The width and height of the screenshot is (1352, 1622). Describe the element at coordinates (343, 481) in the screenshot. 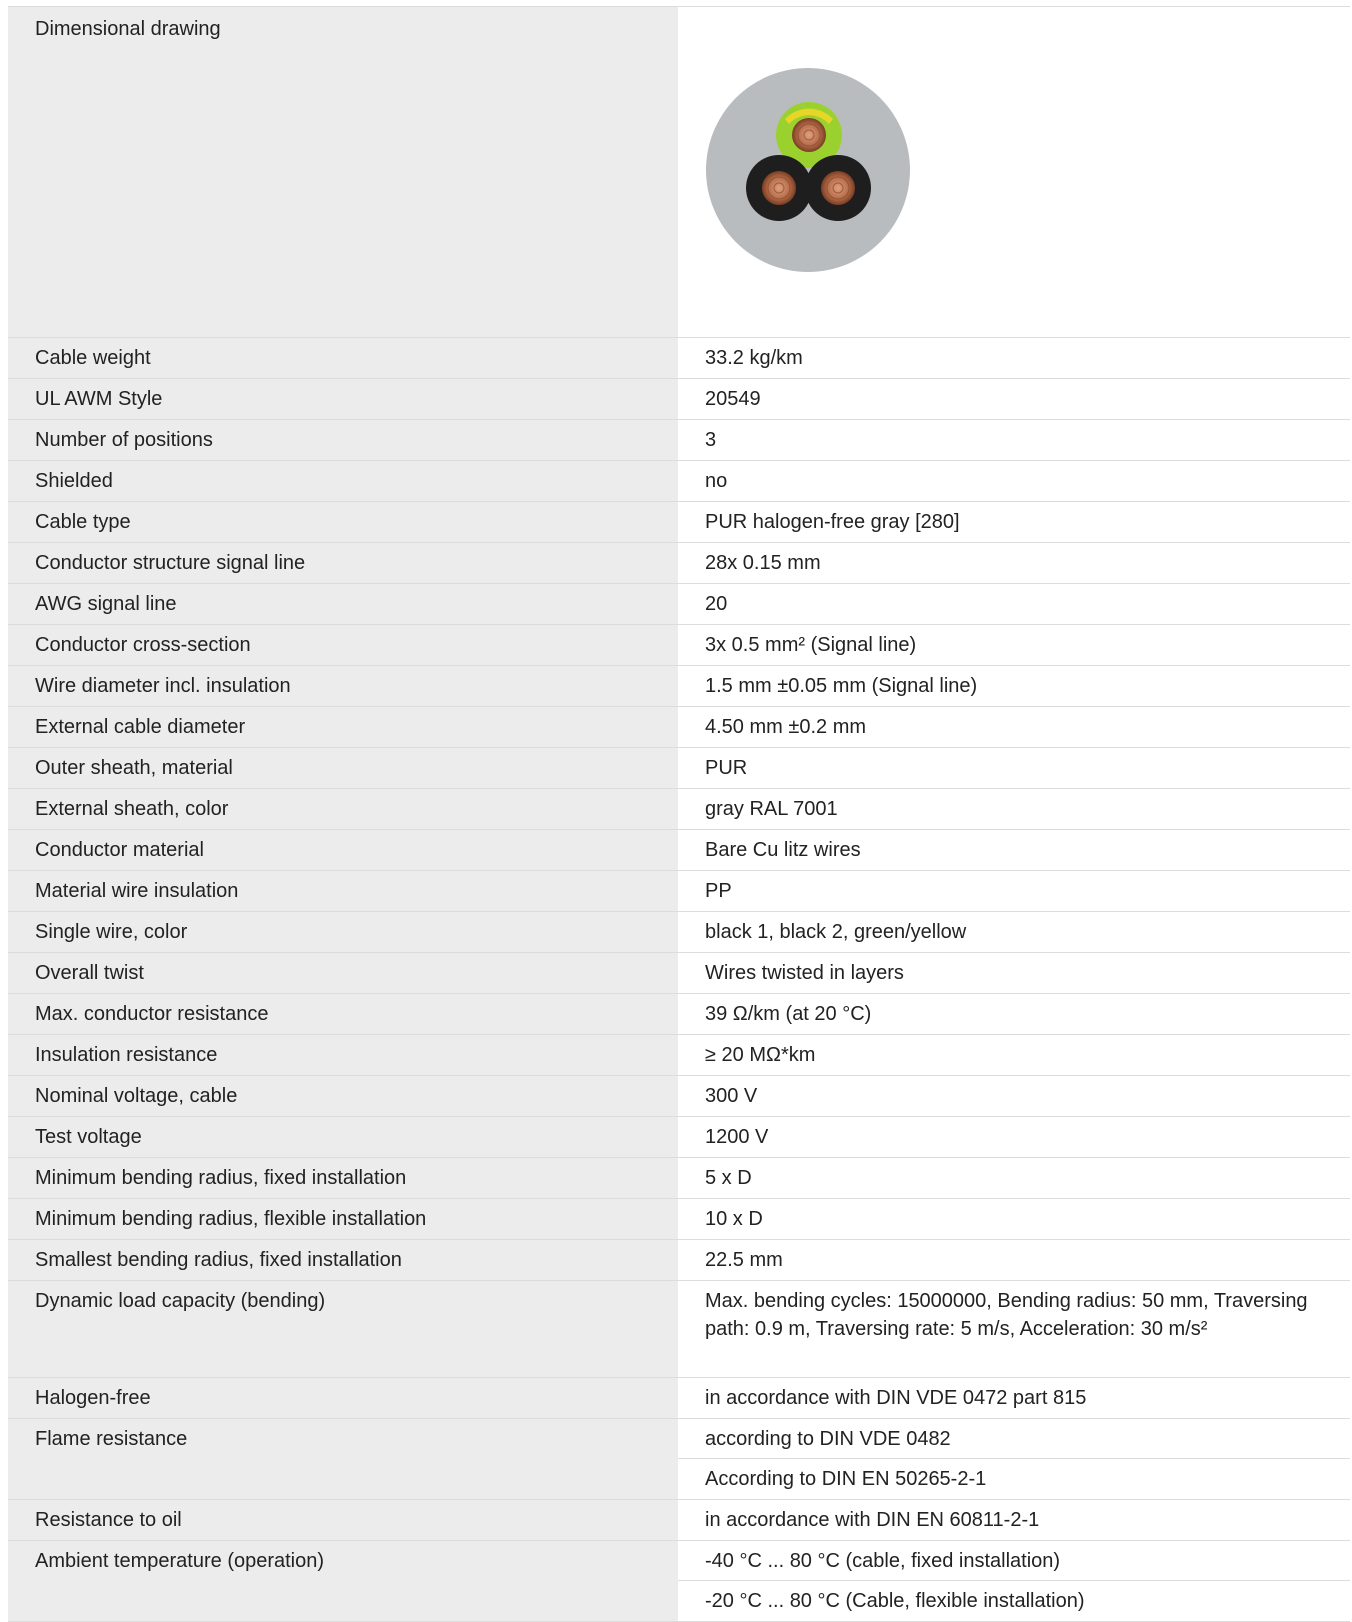

I see `row-label: Shielded` at that location.